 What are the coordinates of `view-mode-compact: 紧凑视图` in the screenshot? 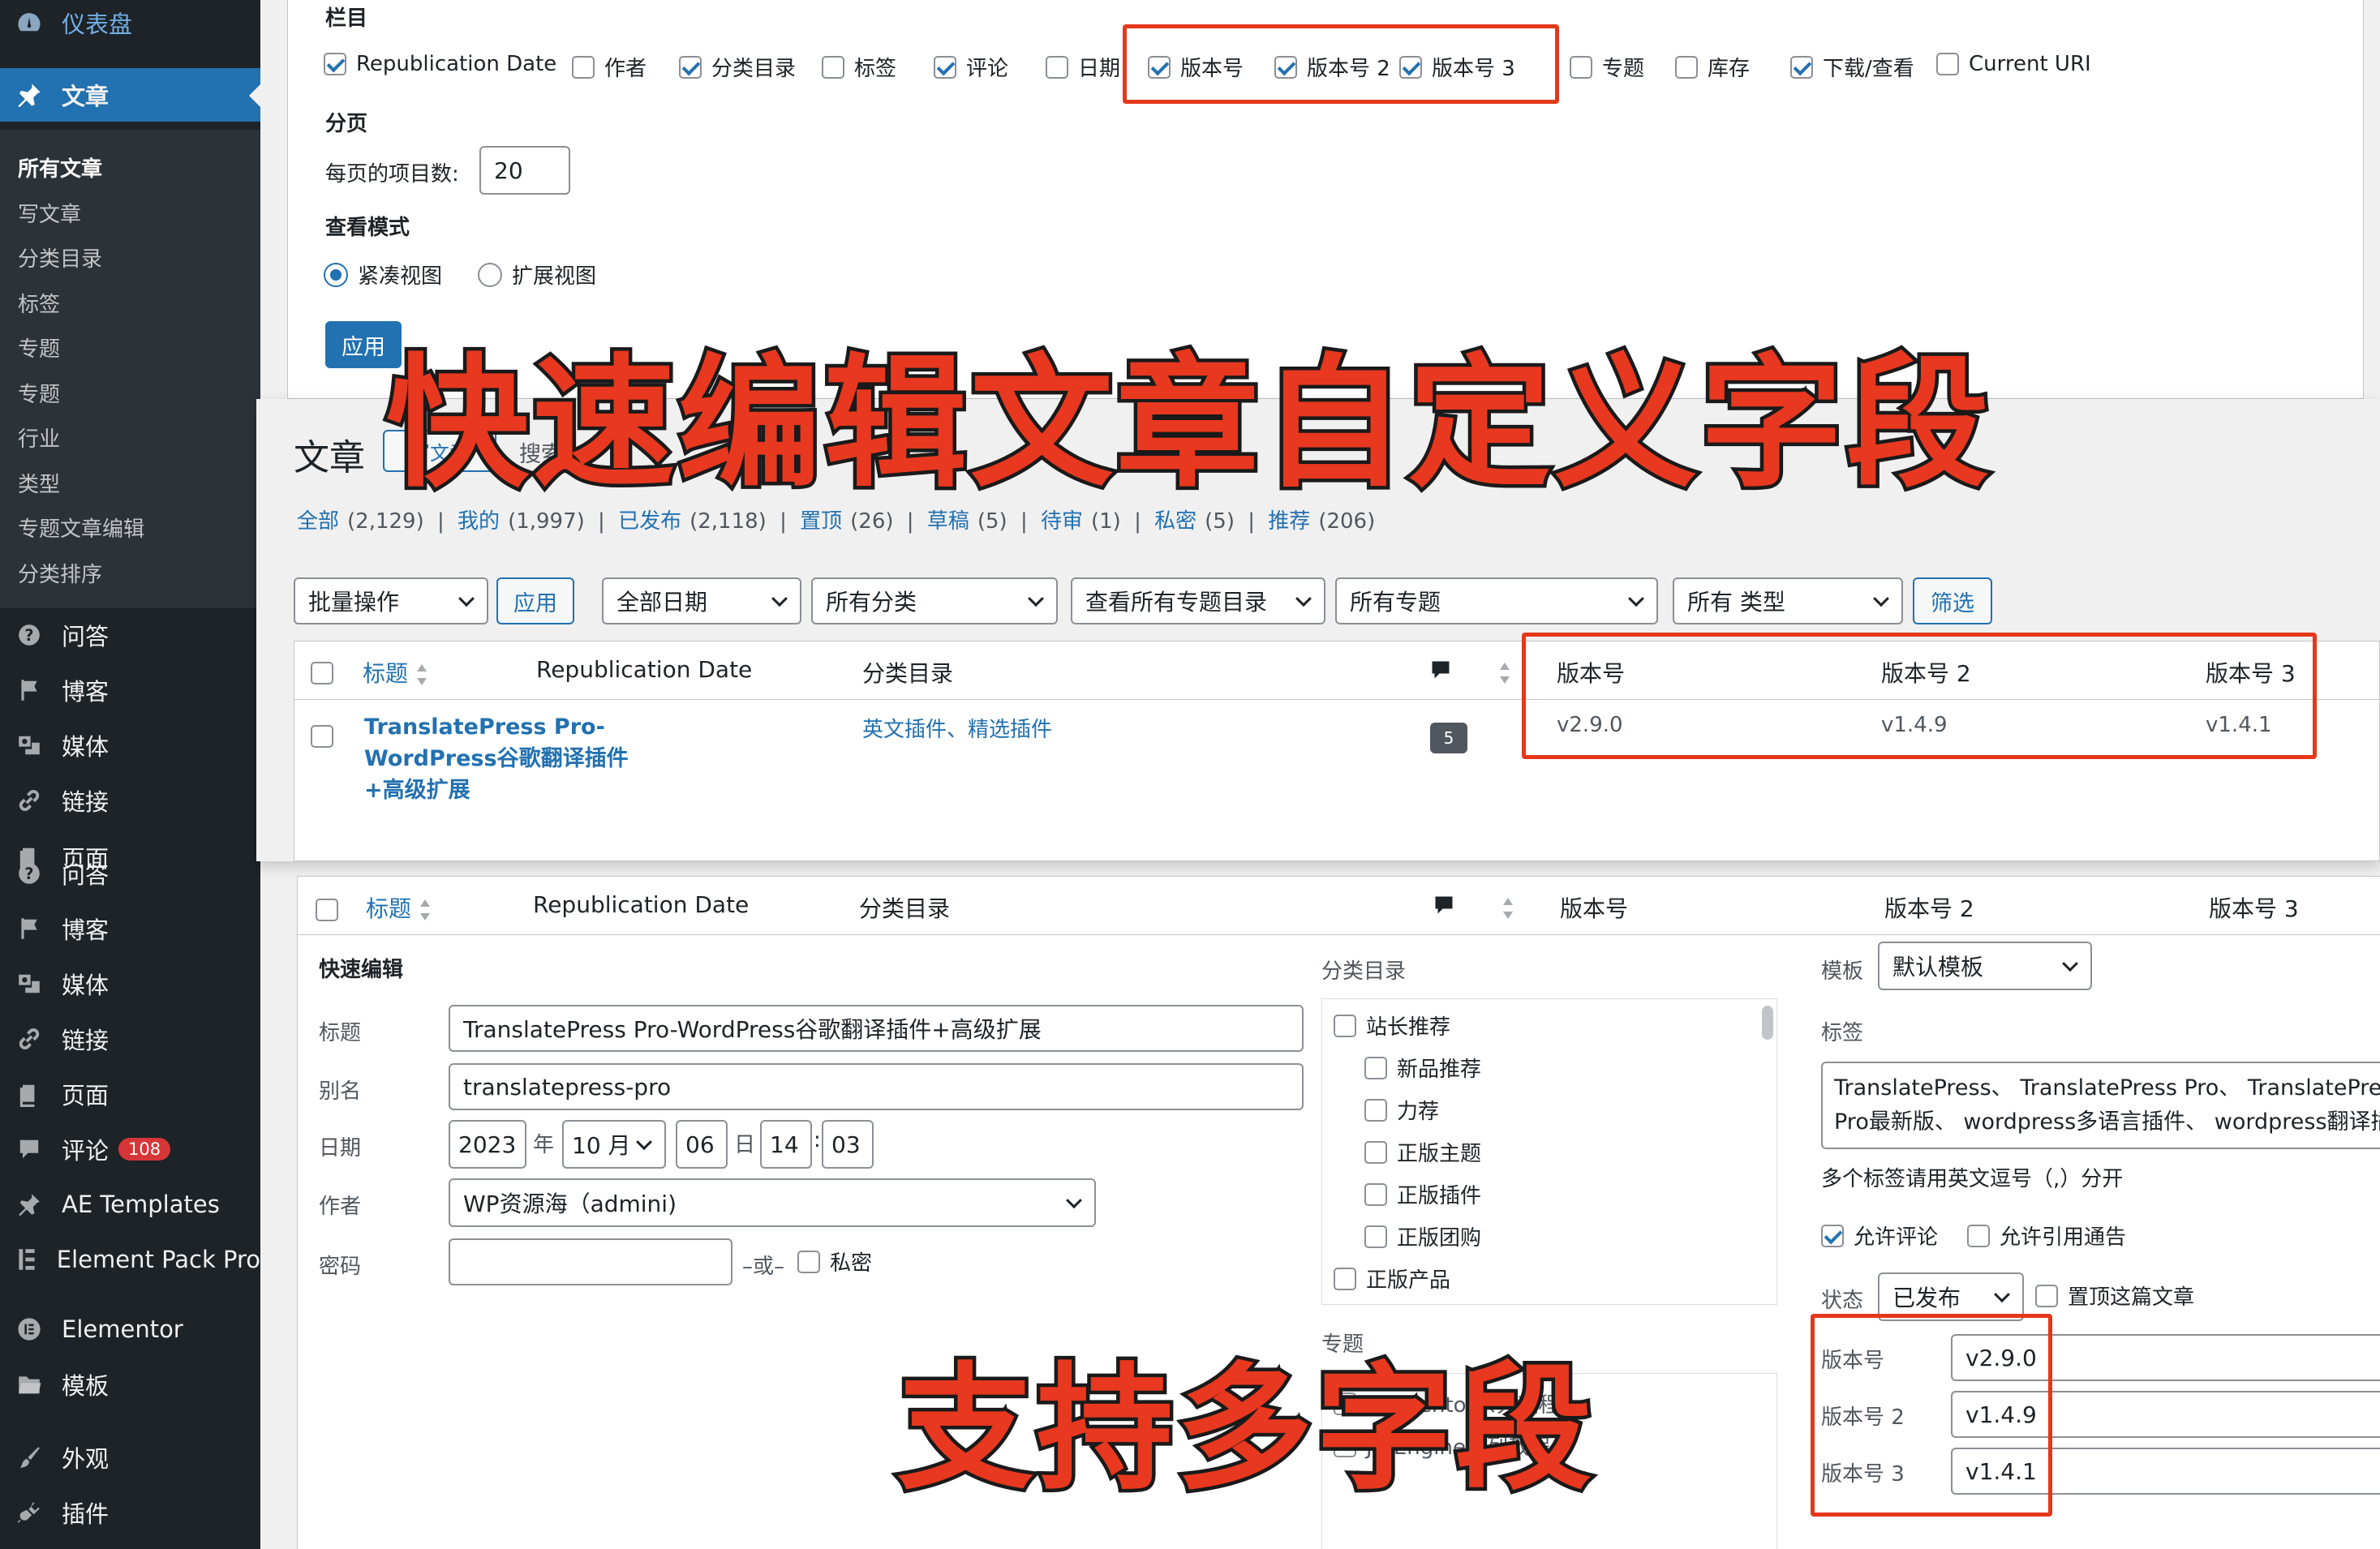 It's located at (383, 275).